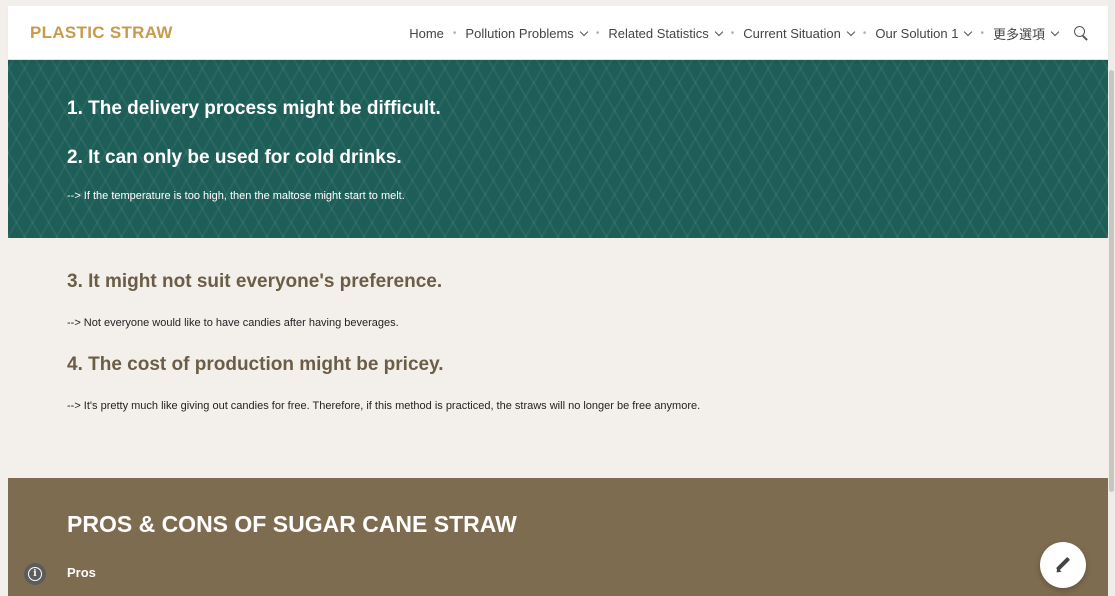  I want to click on section-heading: 2. It can only be used for cold drinks., so click(234, 157).